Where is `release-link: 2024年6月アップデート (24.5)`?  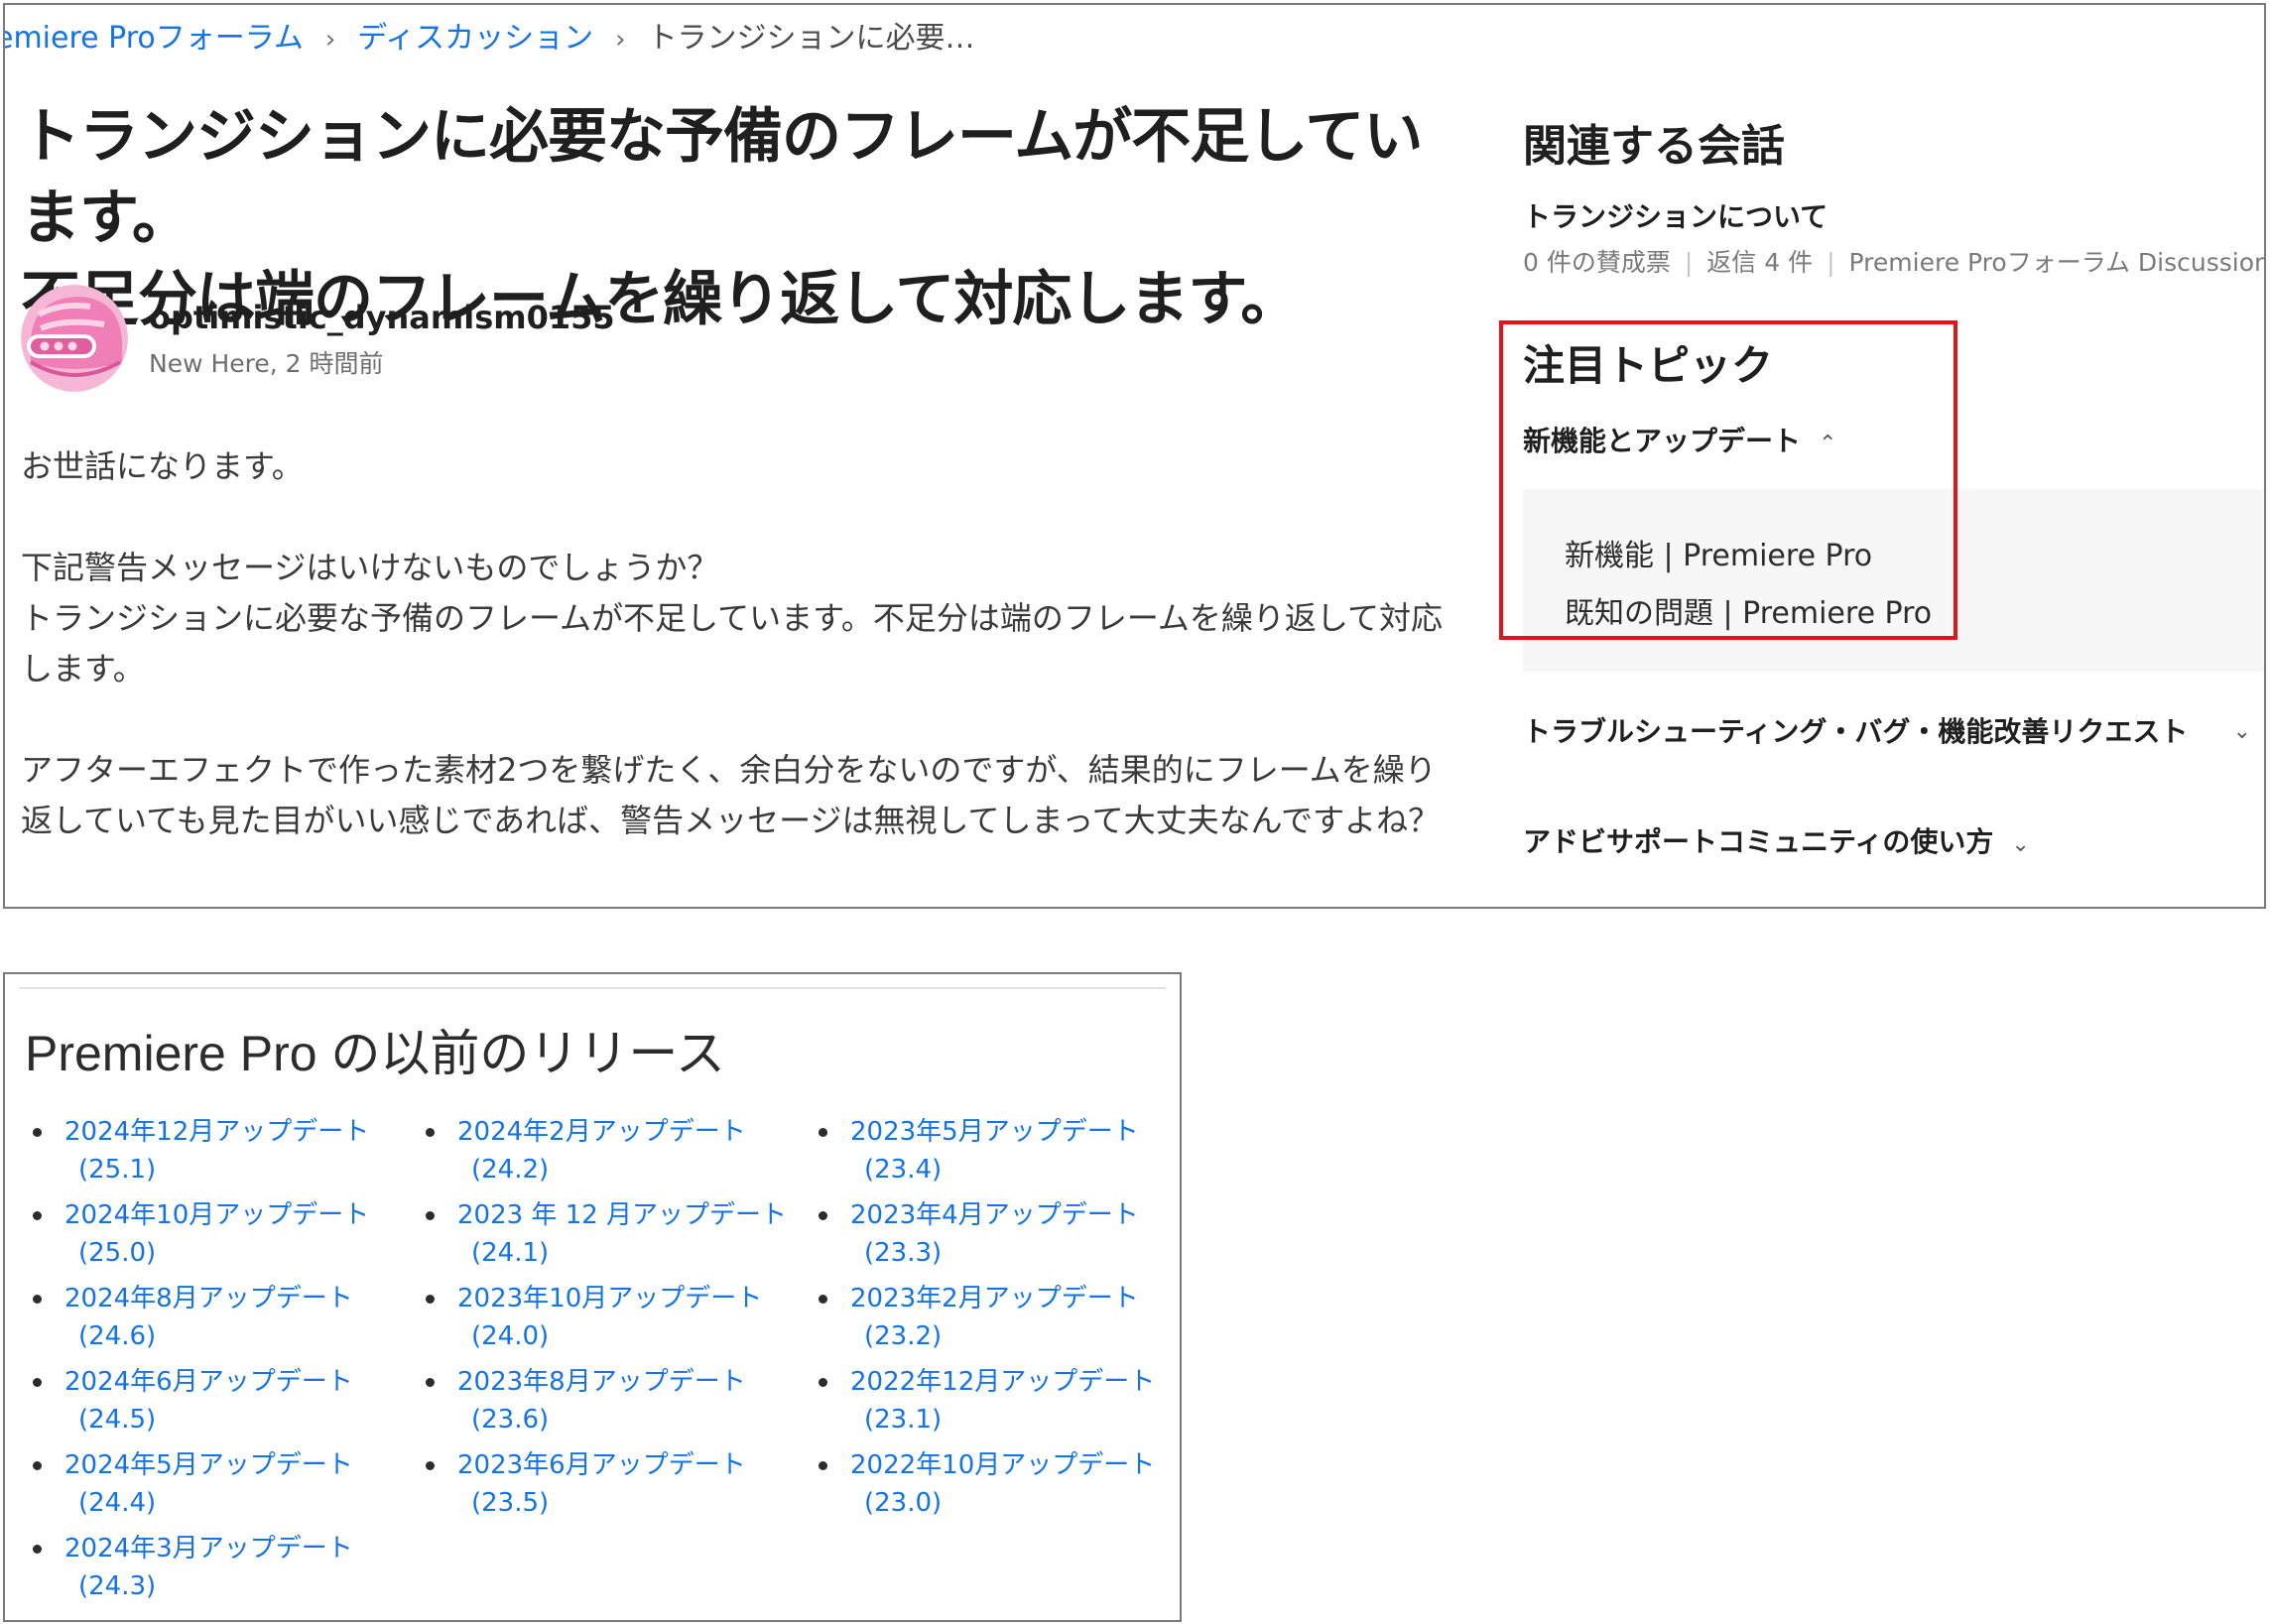
release-link: 2024年6月アップデート (24.5) is located at coordinates (216, 1400).